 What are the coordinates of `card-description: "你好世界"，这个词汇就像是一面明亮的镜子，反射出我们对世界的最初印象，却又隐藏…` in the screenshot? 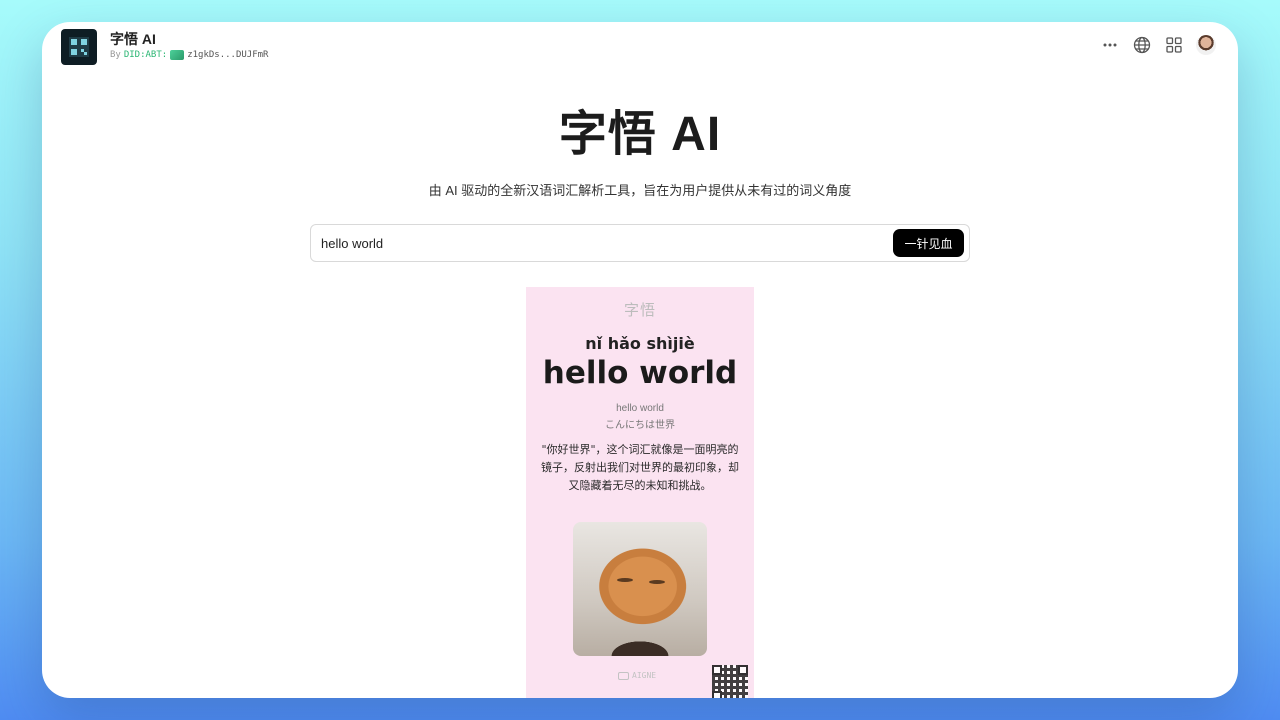 It's located at (640, 467).